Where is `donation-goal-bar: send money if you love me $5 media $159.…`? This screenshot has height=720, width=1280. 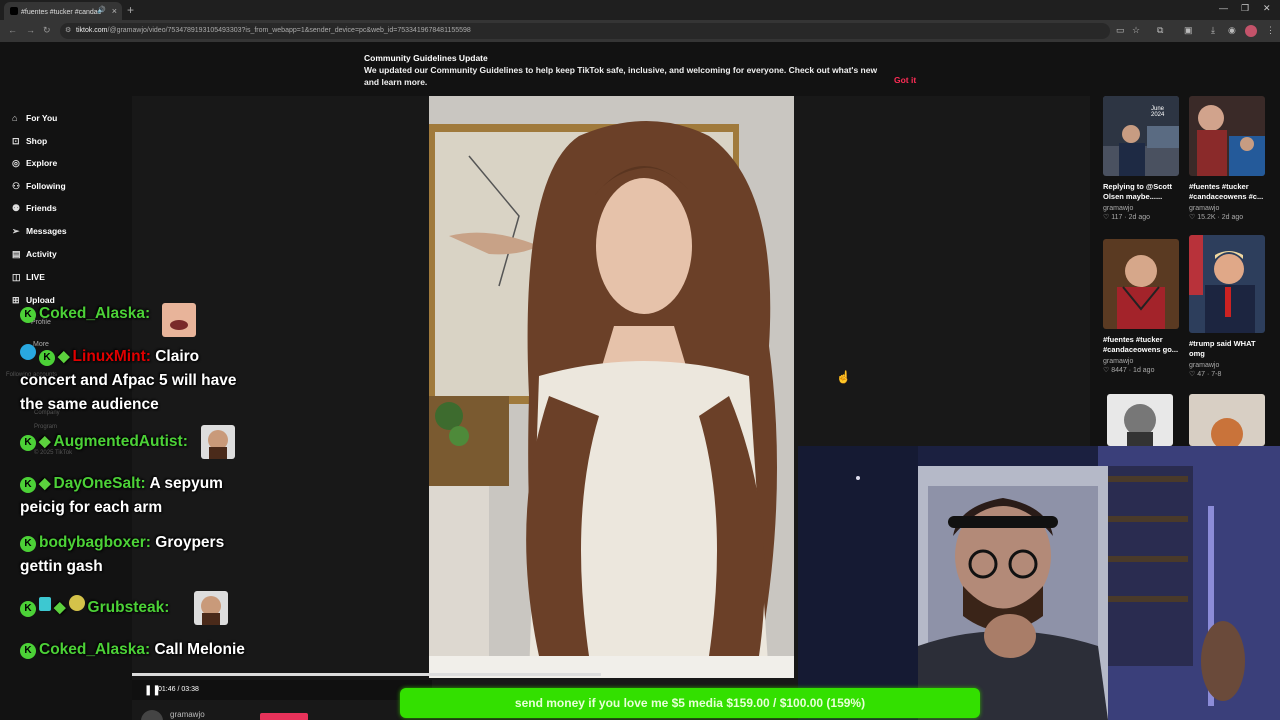
donation-goal-bar: send money if you love me $5 media $159.… is located at coordinates (690, 703).